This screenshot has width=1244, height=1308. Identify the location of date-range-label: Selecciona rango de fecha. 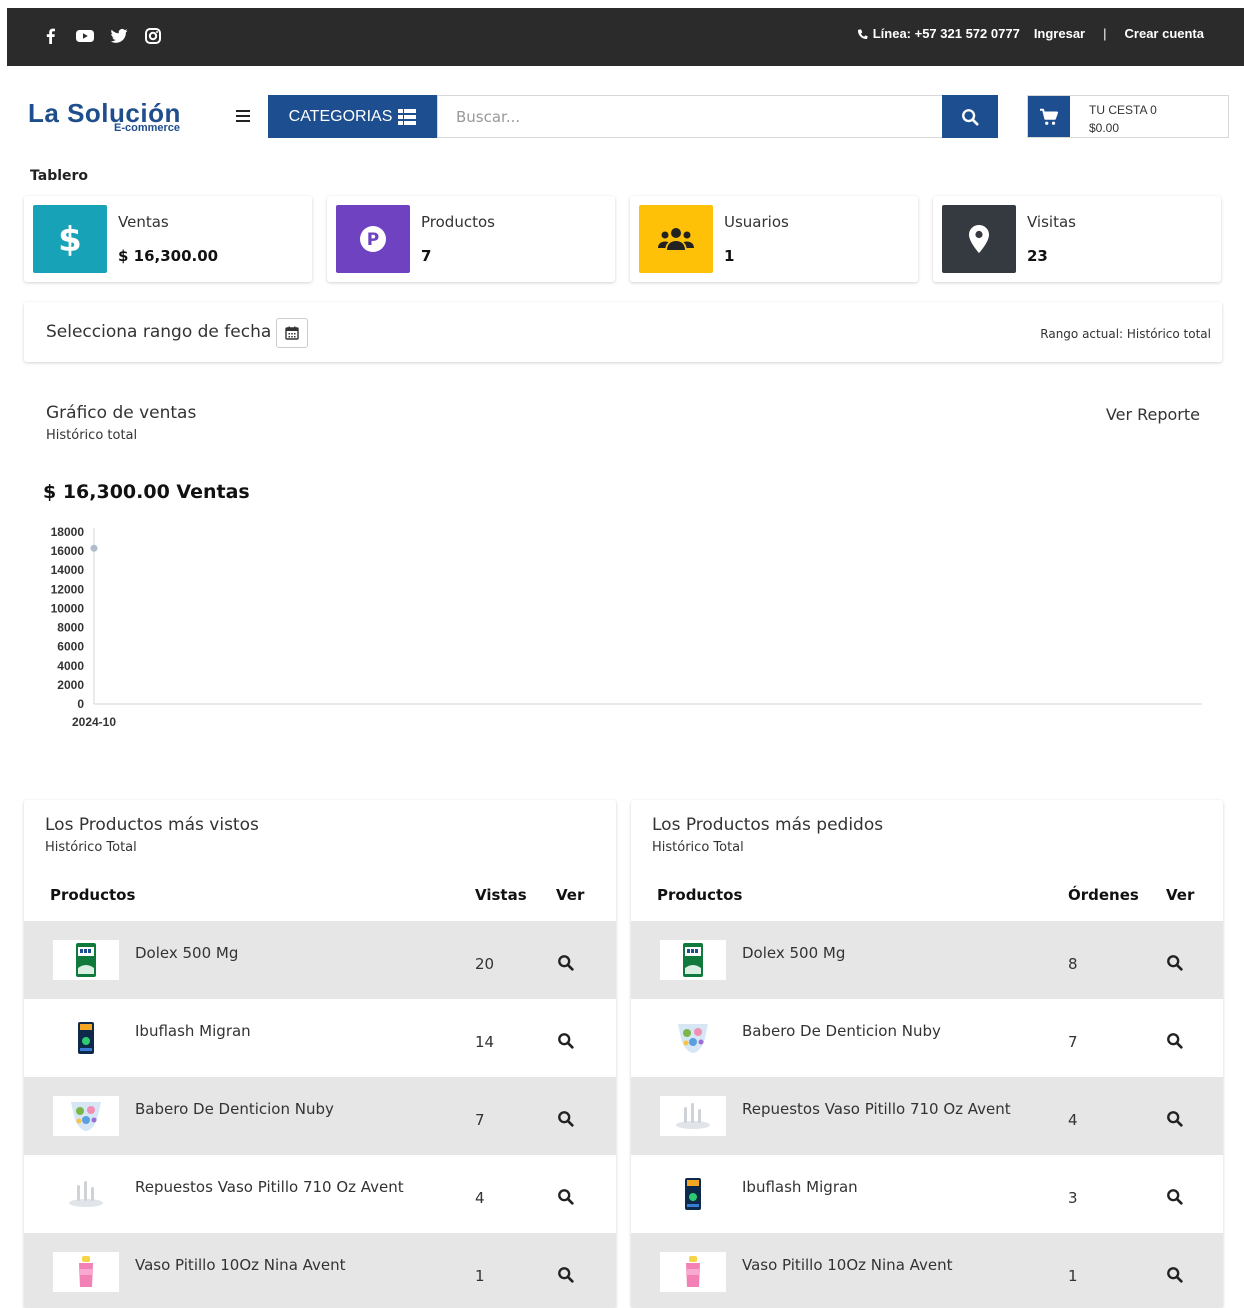
(159, 332).